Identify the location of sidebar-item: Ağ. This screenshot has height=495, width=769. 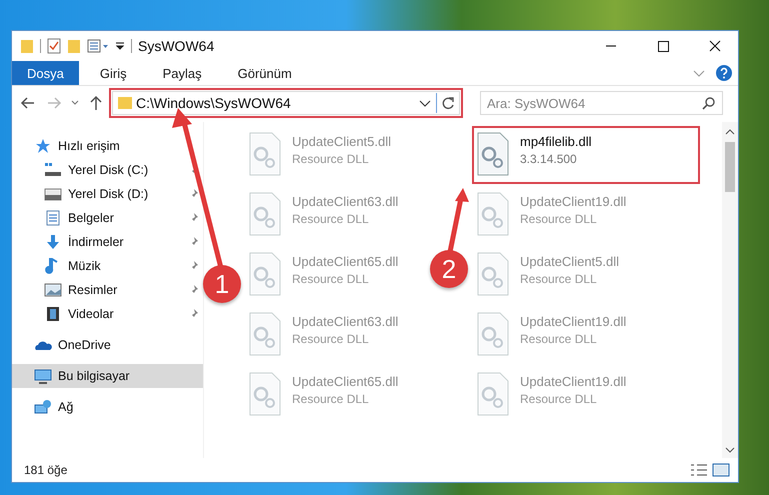
(107, 407).